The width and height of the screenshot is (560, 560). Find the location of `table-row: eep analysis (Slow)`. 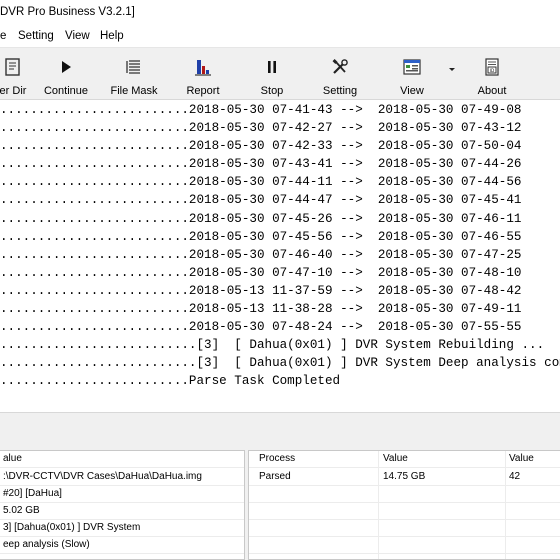

table-row: eep analysis (Slow) is located at coordinates (122, 545).